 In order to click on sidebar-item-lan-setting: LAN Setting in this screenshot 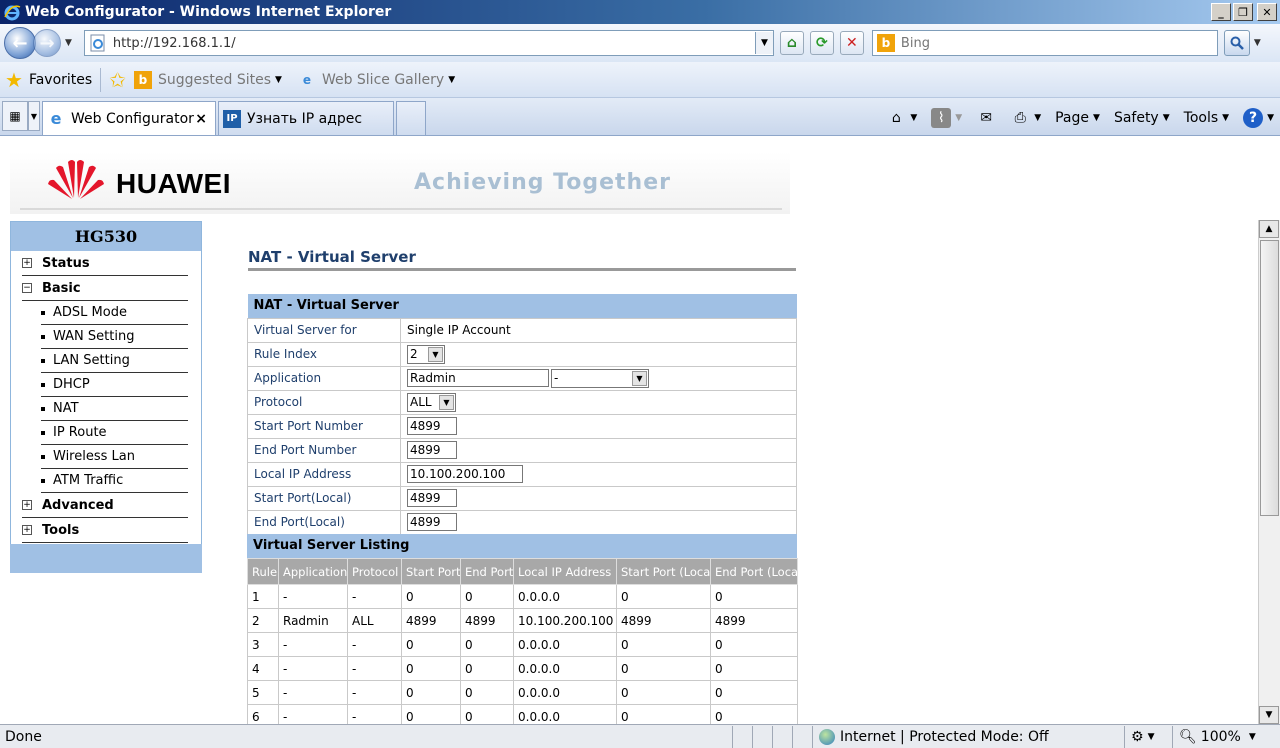, I will do `click(114, 361)`.